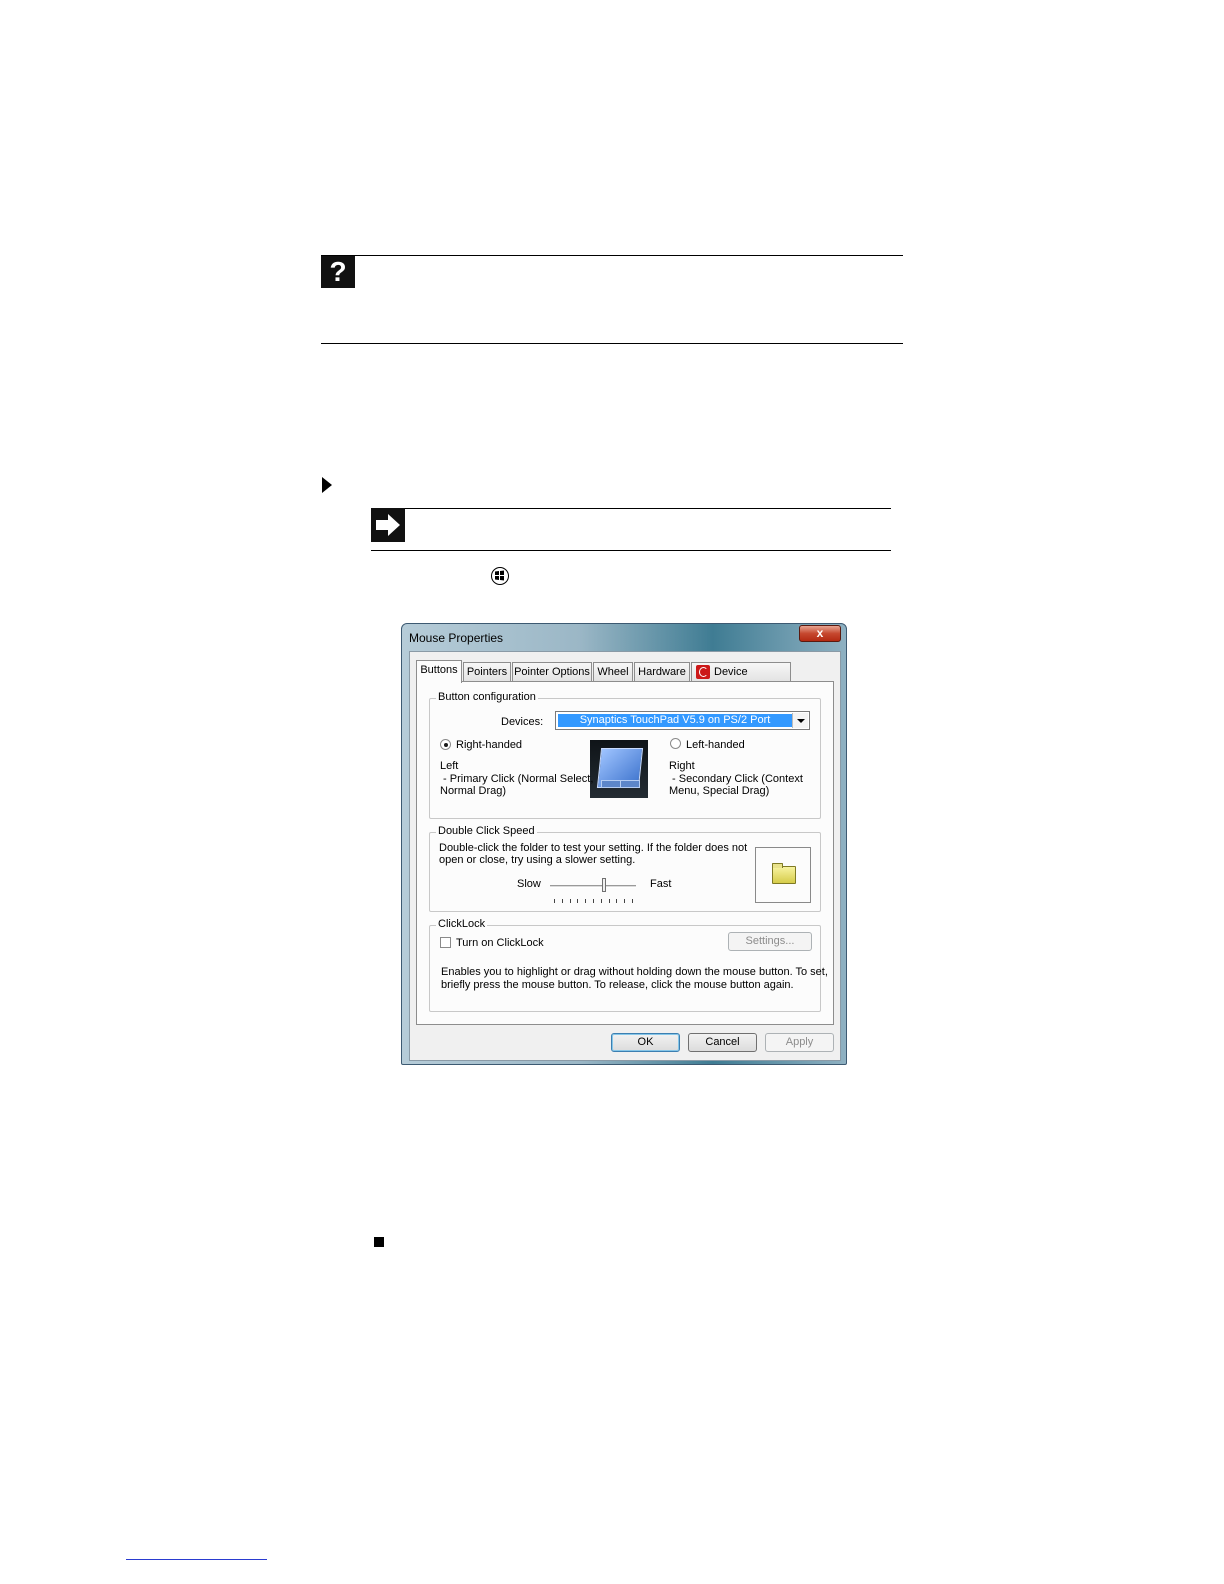 The width and height of the screenshot is (1224, 1584). What do you see at coordinates (820, 633) in the screenshot?
I see `close-button: x` at bounding box center [820, 633].